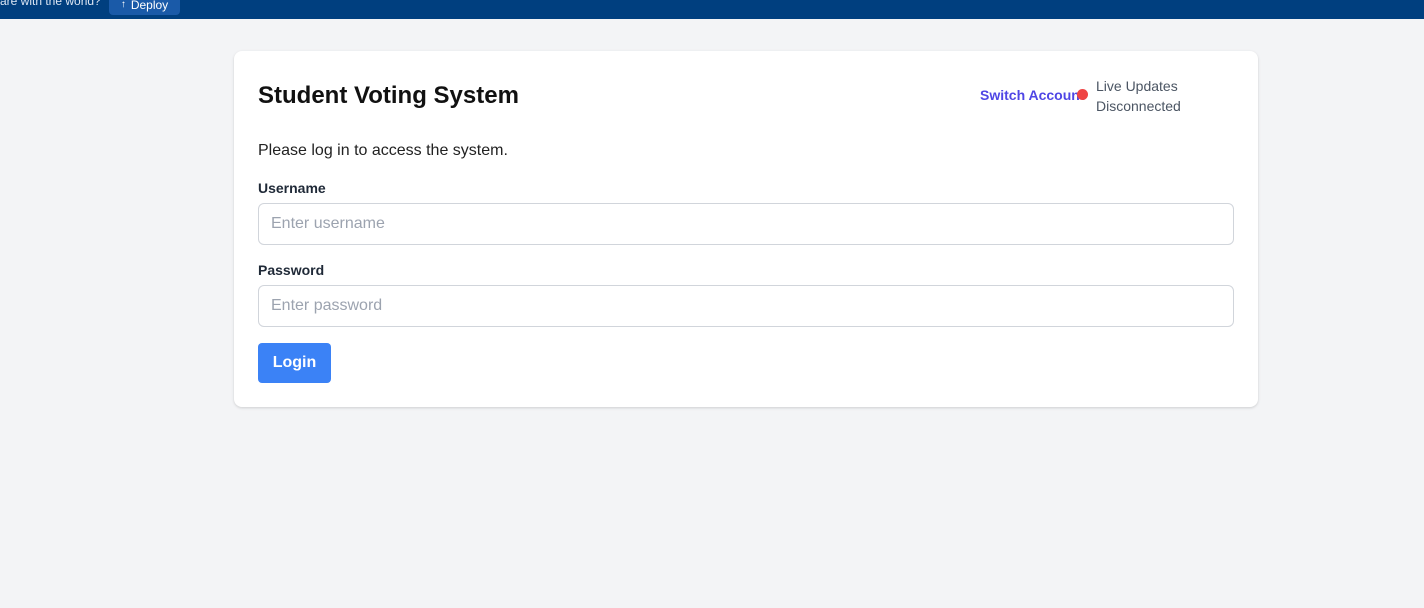  I want to click on username-input, so click(746, 224).